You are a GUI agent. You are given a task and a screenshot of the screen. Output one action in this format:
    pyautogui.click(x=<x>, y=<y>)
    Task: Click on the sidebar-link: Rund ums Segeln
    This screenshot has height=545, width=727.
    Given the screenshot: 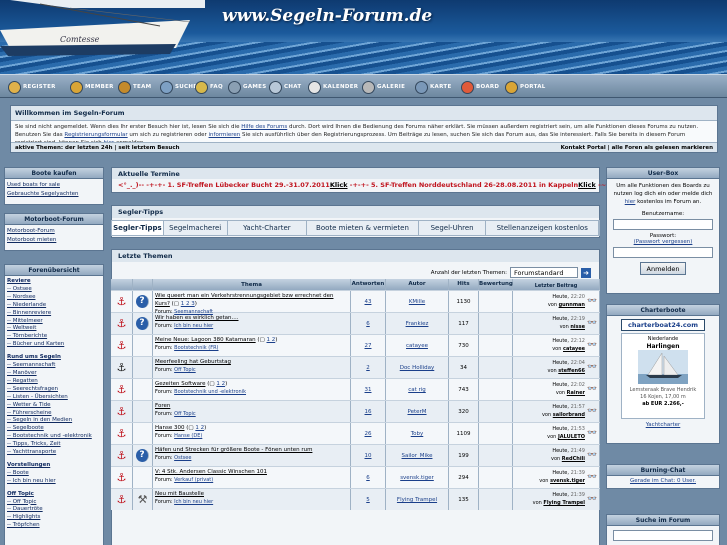 What is the action you would take?
    pyautogui.click(x=54, y=358)
    